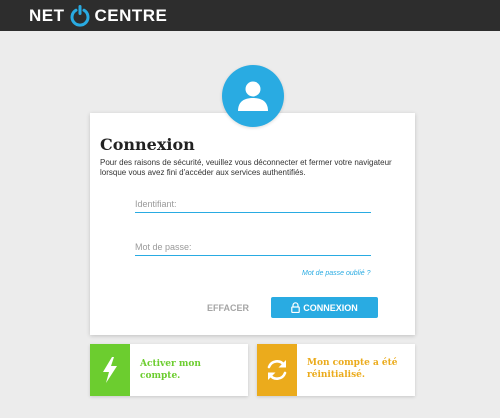 The height and width of the screenshot is (418, 500). I want to click on brand-name-right: CENTRE, so click(131, 15).